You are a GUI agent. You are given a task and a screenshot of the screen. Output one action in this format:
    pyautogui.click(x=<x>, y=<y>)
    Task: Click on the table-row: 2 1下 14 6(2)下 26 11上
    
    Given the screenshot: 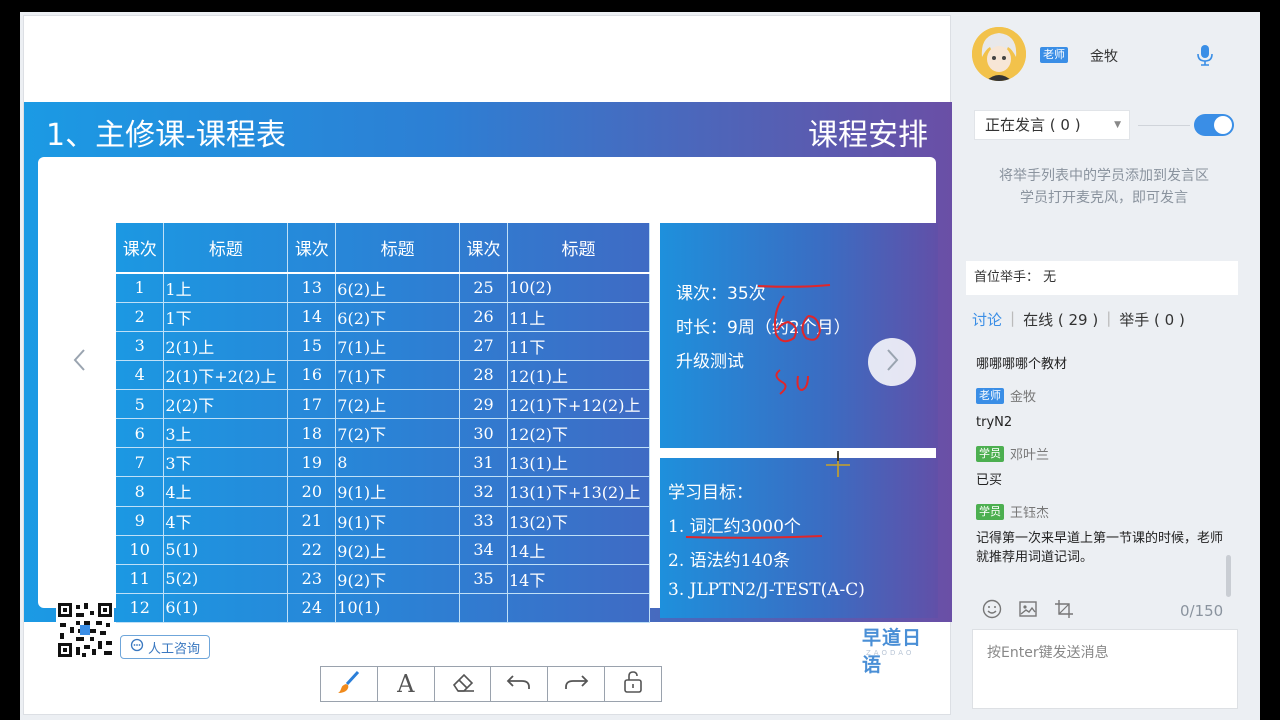 What is the action you would take?
    pyautogui.click(x=383, y=317)
    